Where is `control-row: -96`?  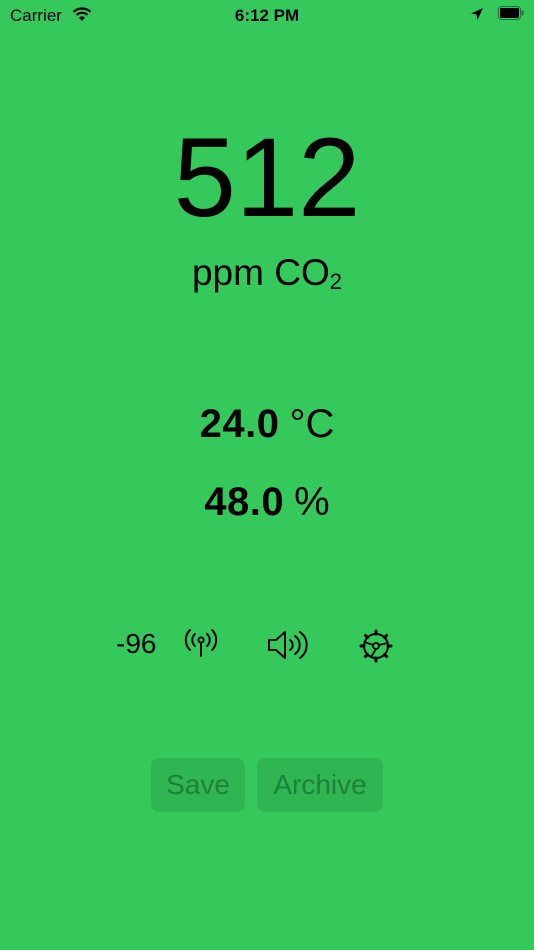 control-row: -96 is located at coordinates (267, 644).